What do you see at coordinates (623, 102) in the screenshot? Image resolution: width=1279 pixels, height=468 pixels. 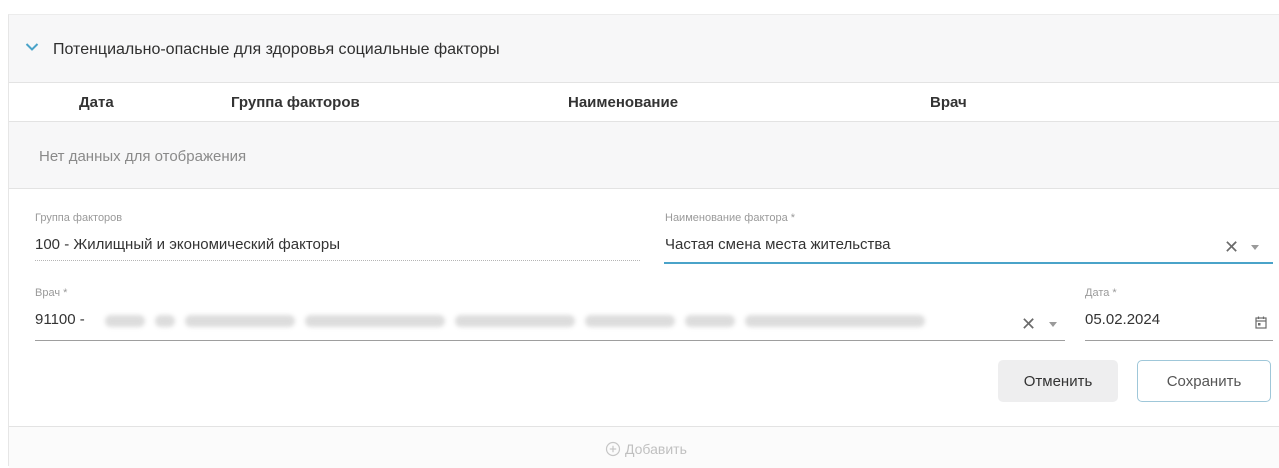 I see `column-header-name: Наименование` at bounding box center [623, 102].